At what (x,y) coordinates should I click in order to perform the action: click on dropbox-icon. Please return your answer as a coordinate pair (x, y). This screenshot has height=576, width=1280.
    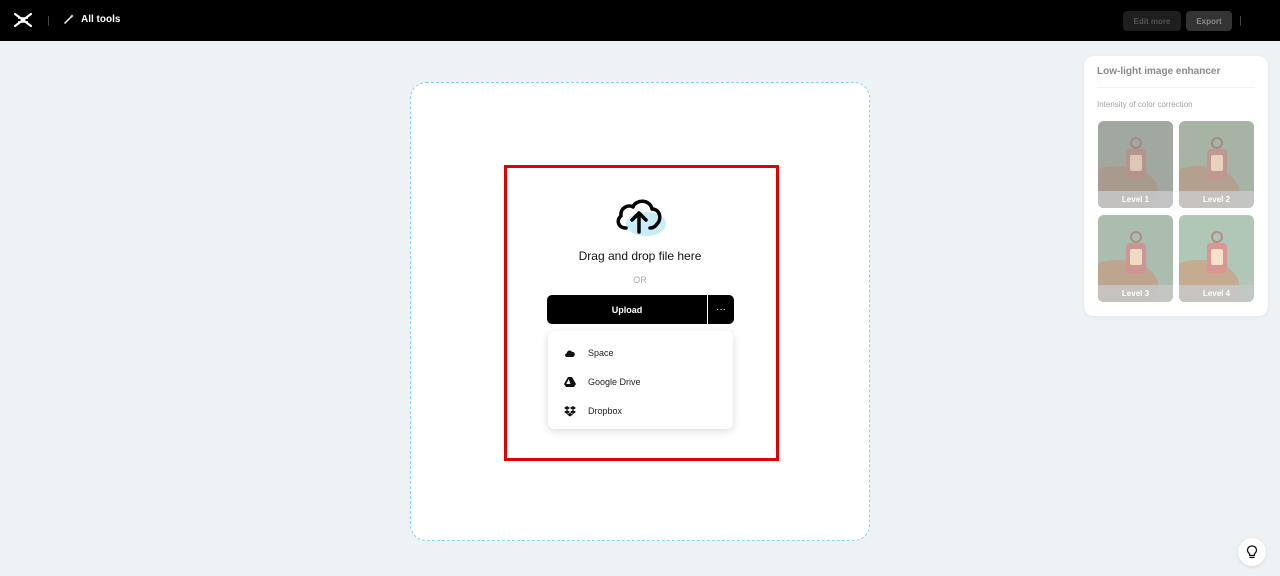
    Looking at the image, I should click on (570, 411).